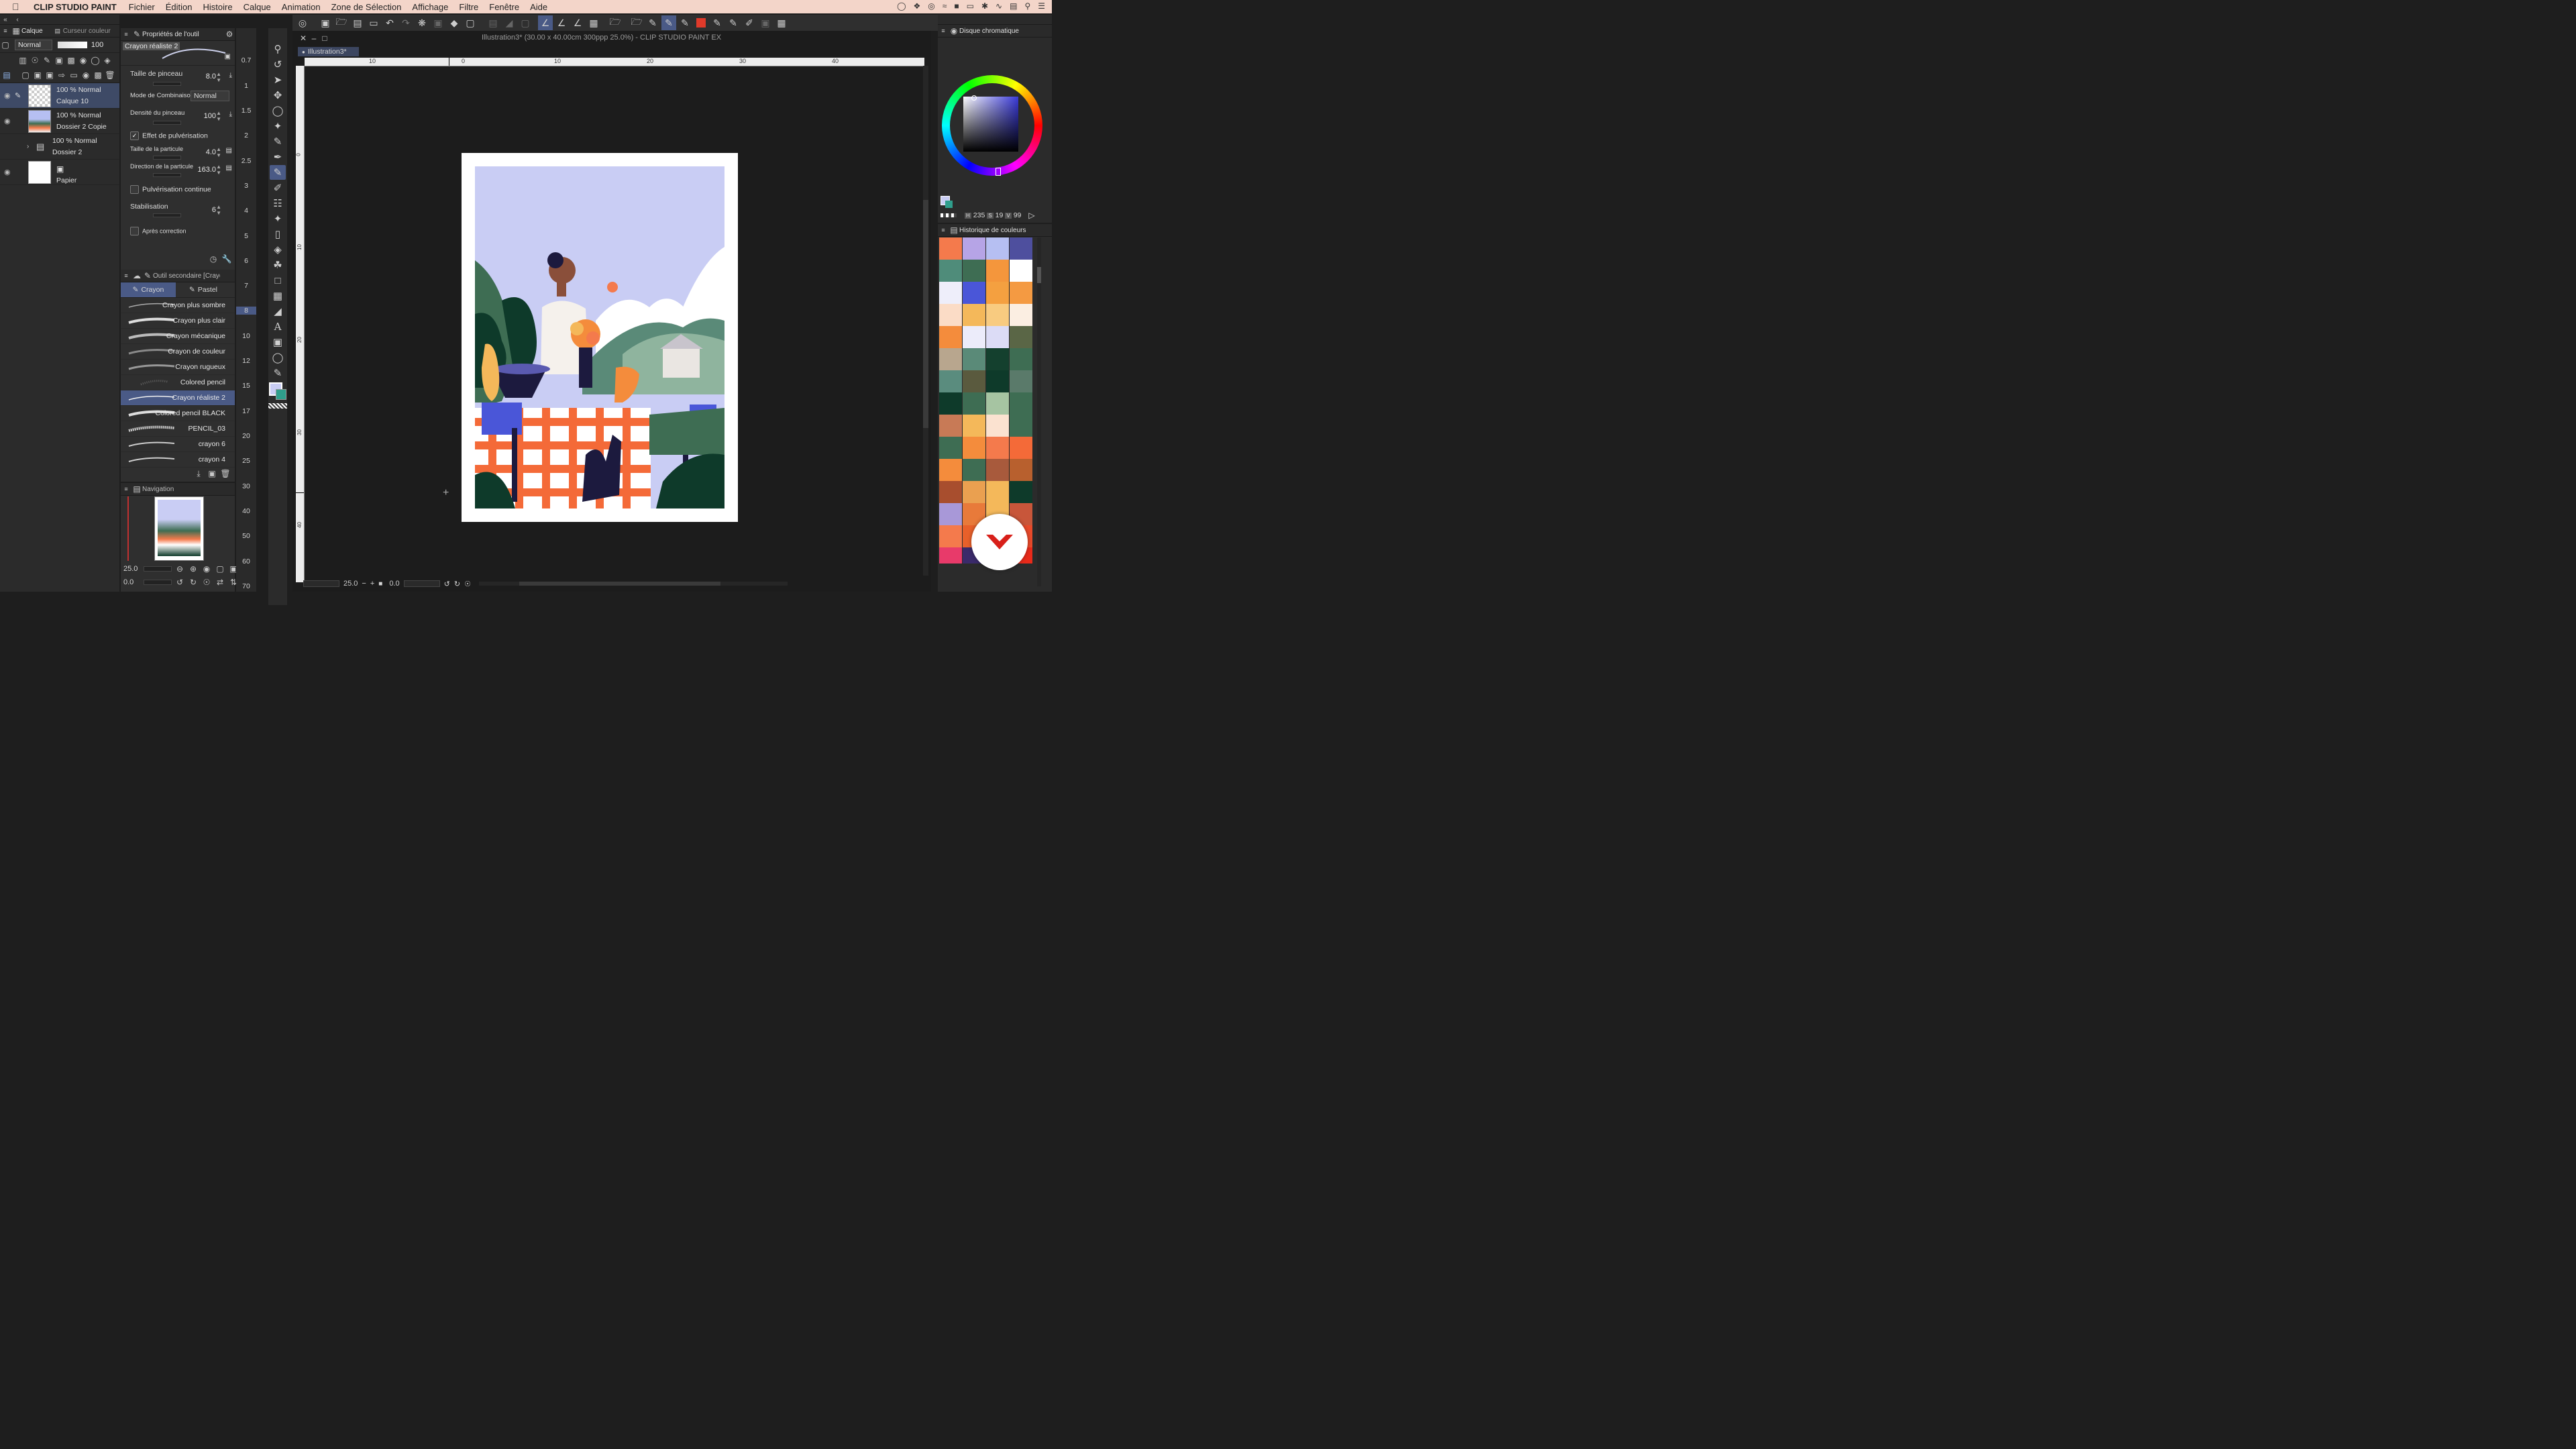 The width and height of the screenshot is (2576, 1449). Describe the element at coordinates (1039, 411) in the screenshot. I see `history-scrollbar` at that location.